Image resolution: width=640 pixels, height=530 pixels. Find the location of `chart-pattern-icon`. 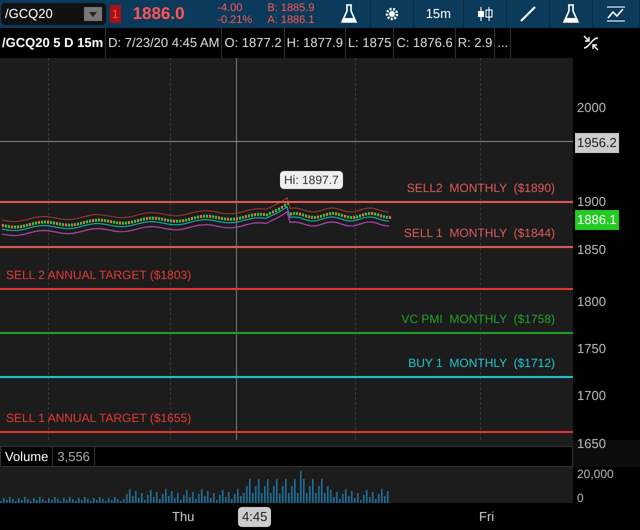

chart-pattern-icon is located at coordinates (616, 14).